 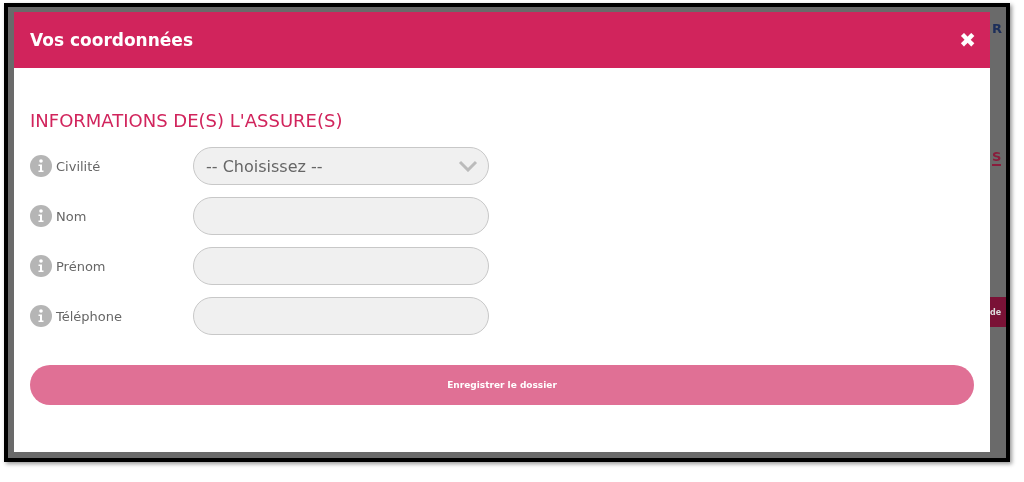 What do you see at coordinates (71, 216) in the screenshot?
I see `field-label: Nom` at bounding box center [71, 216].